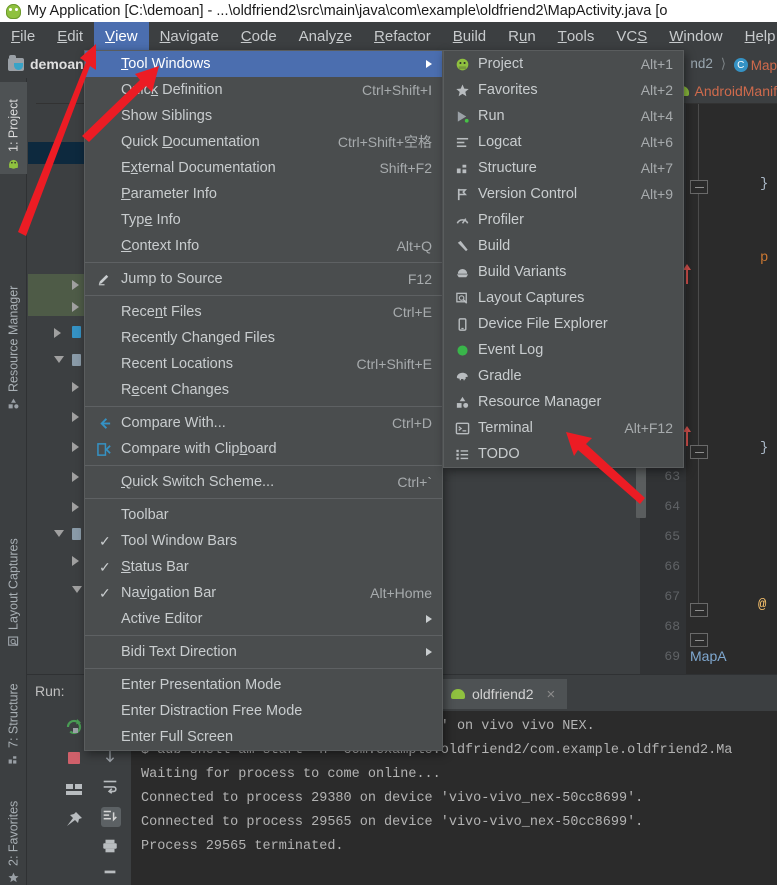 The height and width of the screenshot is (885, 777). I want to click on menubar-item-code: Code, so click(259, 36).